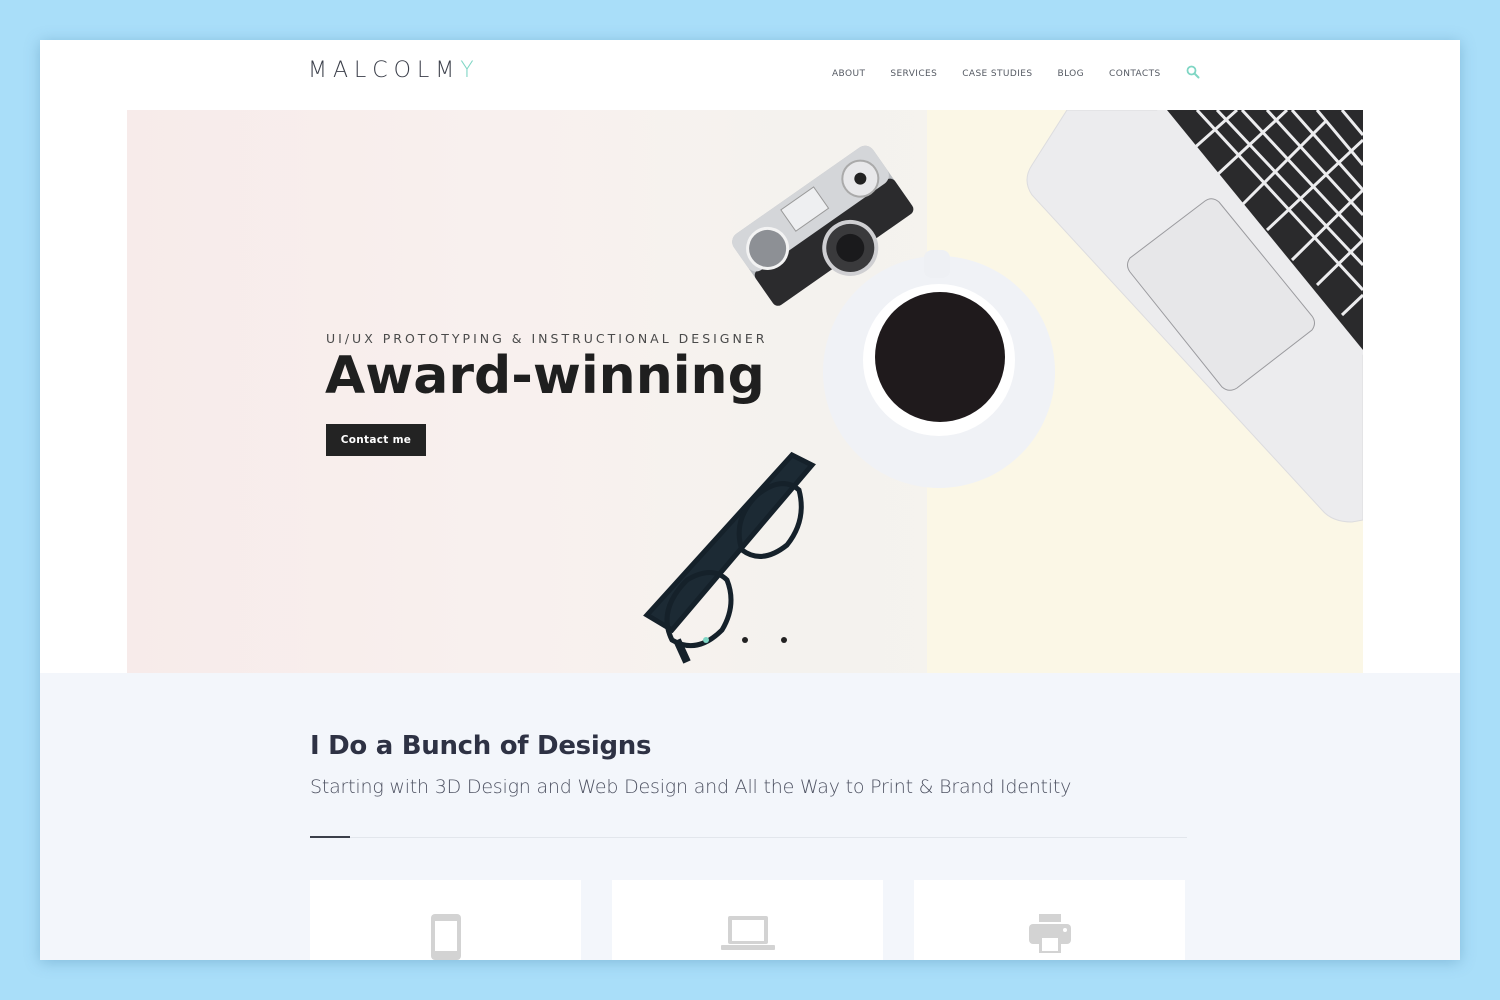 The width and height of the screenshot is (1500, 1000). Describe the element at coordinates (1135, 74) in the screenshot. I see `nav-item-contacts: CONTACTS` at that location.